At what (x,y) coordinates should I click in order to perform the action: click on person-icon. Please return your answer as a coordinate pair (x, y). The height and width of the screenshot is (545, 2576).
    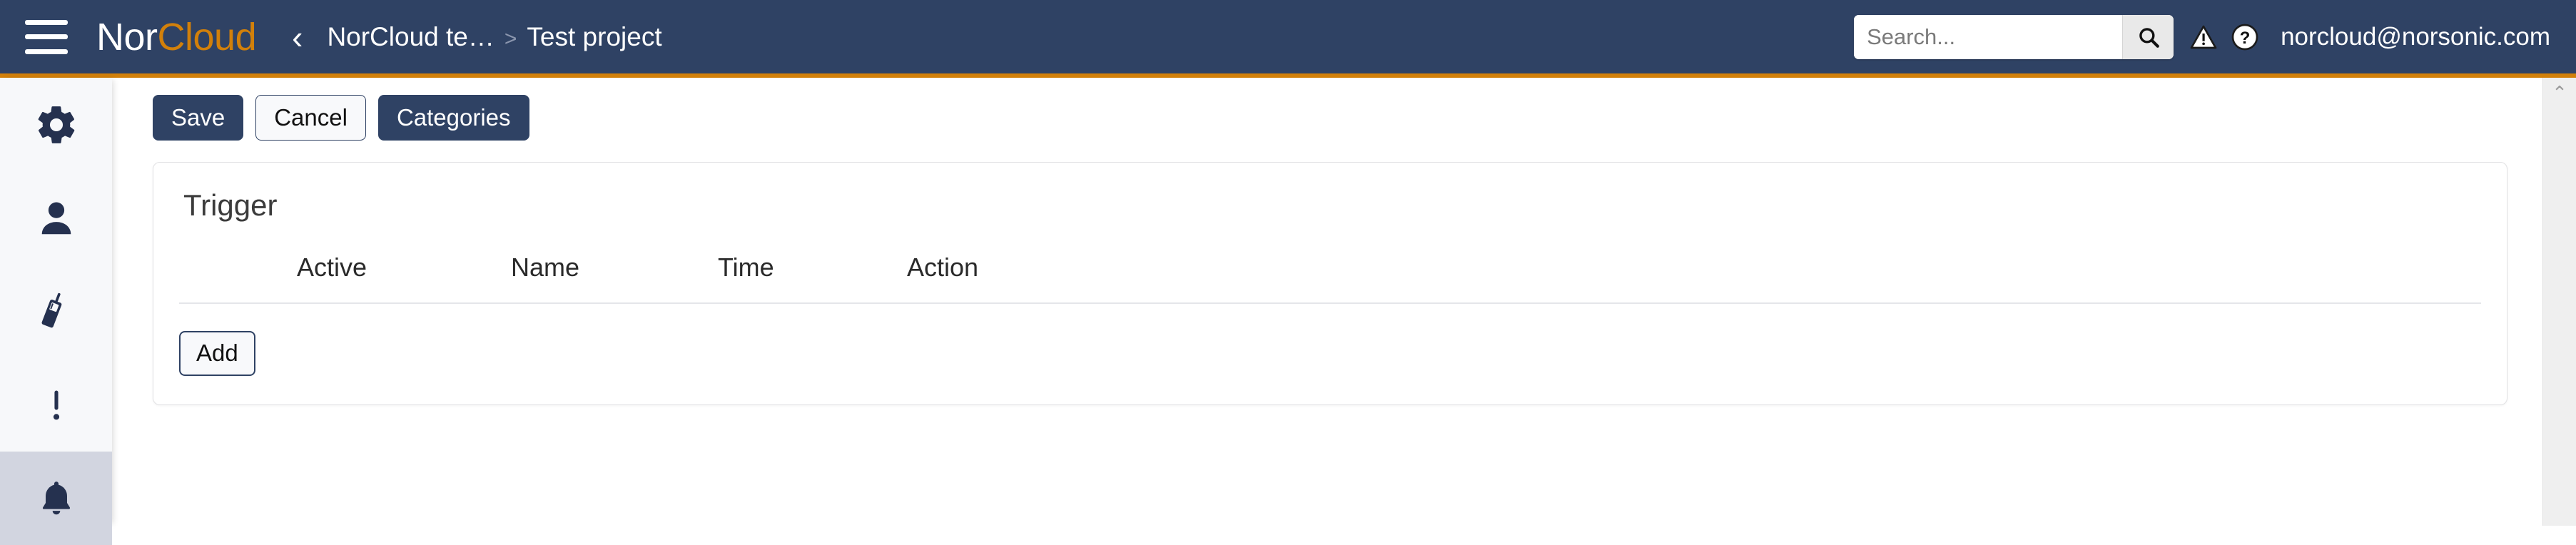
    Looking at the image, I should click on (56, 218).